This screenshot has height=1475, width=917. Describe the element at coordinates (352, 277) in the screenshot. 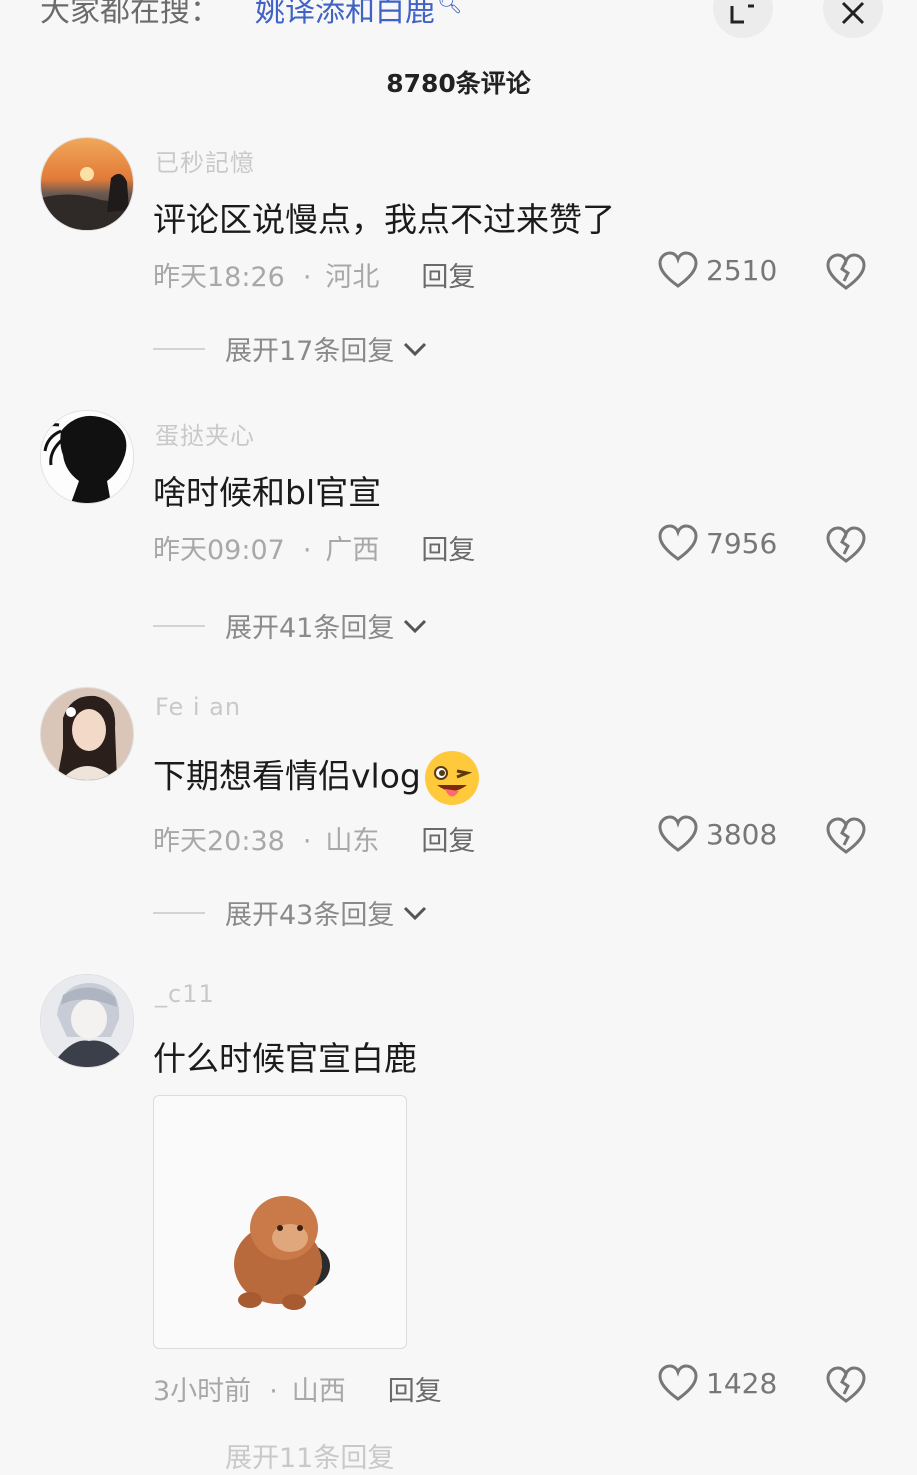

I see `comment-location: 河北` at that location.